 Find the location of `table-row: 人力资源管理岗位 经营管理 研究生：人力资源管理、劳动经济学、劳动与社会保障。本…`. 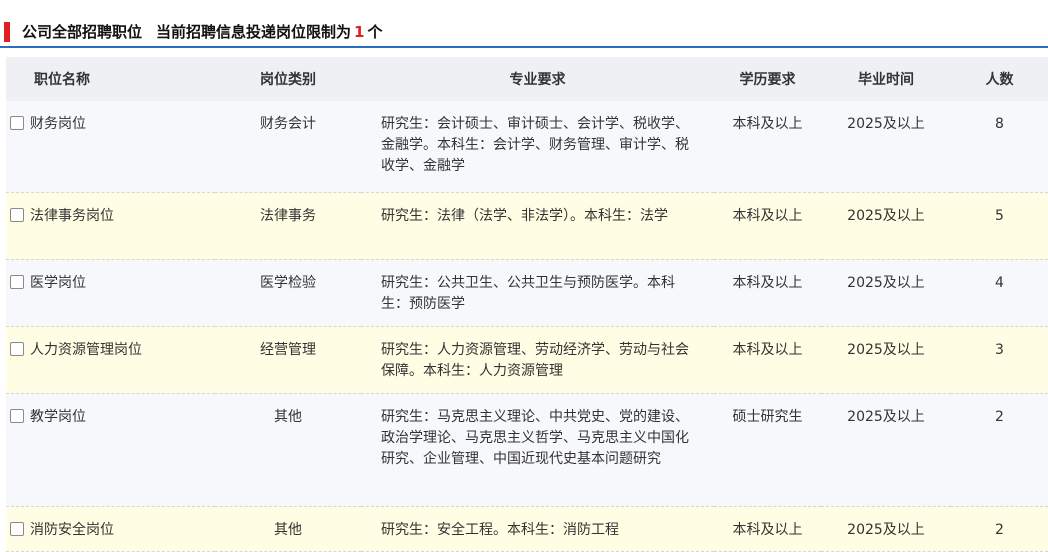

table-row: 人力资源管理岗位 经营管理 研究生：人力资源管理、劳动经济学、劳动与社会保障。本… is located at coordinates (527, 360).